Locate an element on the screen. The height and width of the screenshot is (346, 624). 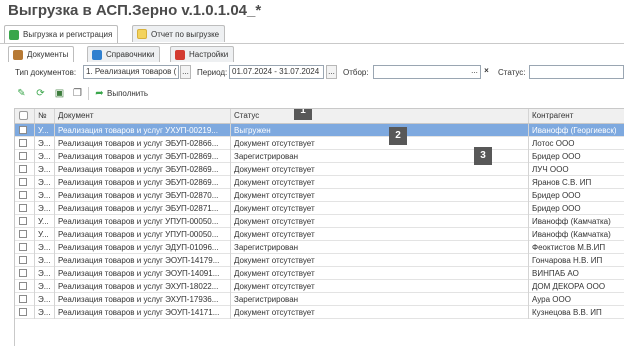
tab-upload-report-label: Отчет по выгрузке is located at coordinates (185, 34).